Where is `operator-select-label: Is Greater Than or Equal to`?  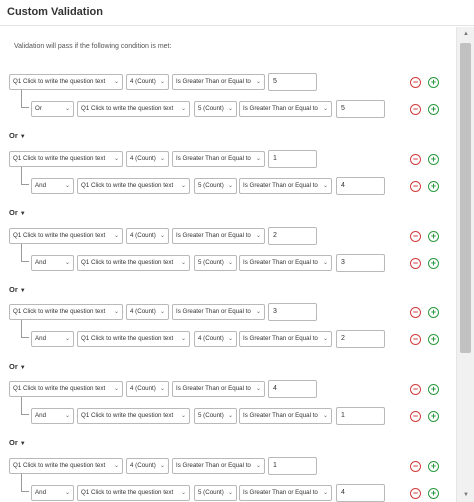 operator-select-label: Is Greater Than or Equal to is located at coordinates (280, 185).